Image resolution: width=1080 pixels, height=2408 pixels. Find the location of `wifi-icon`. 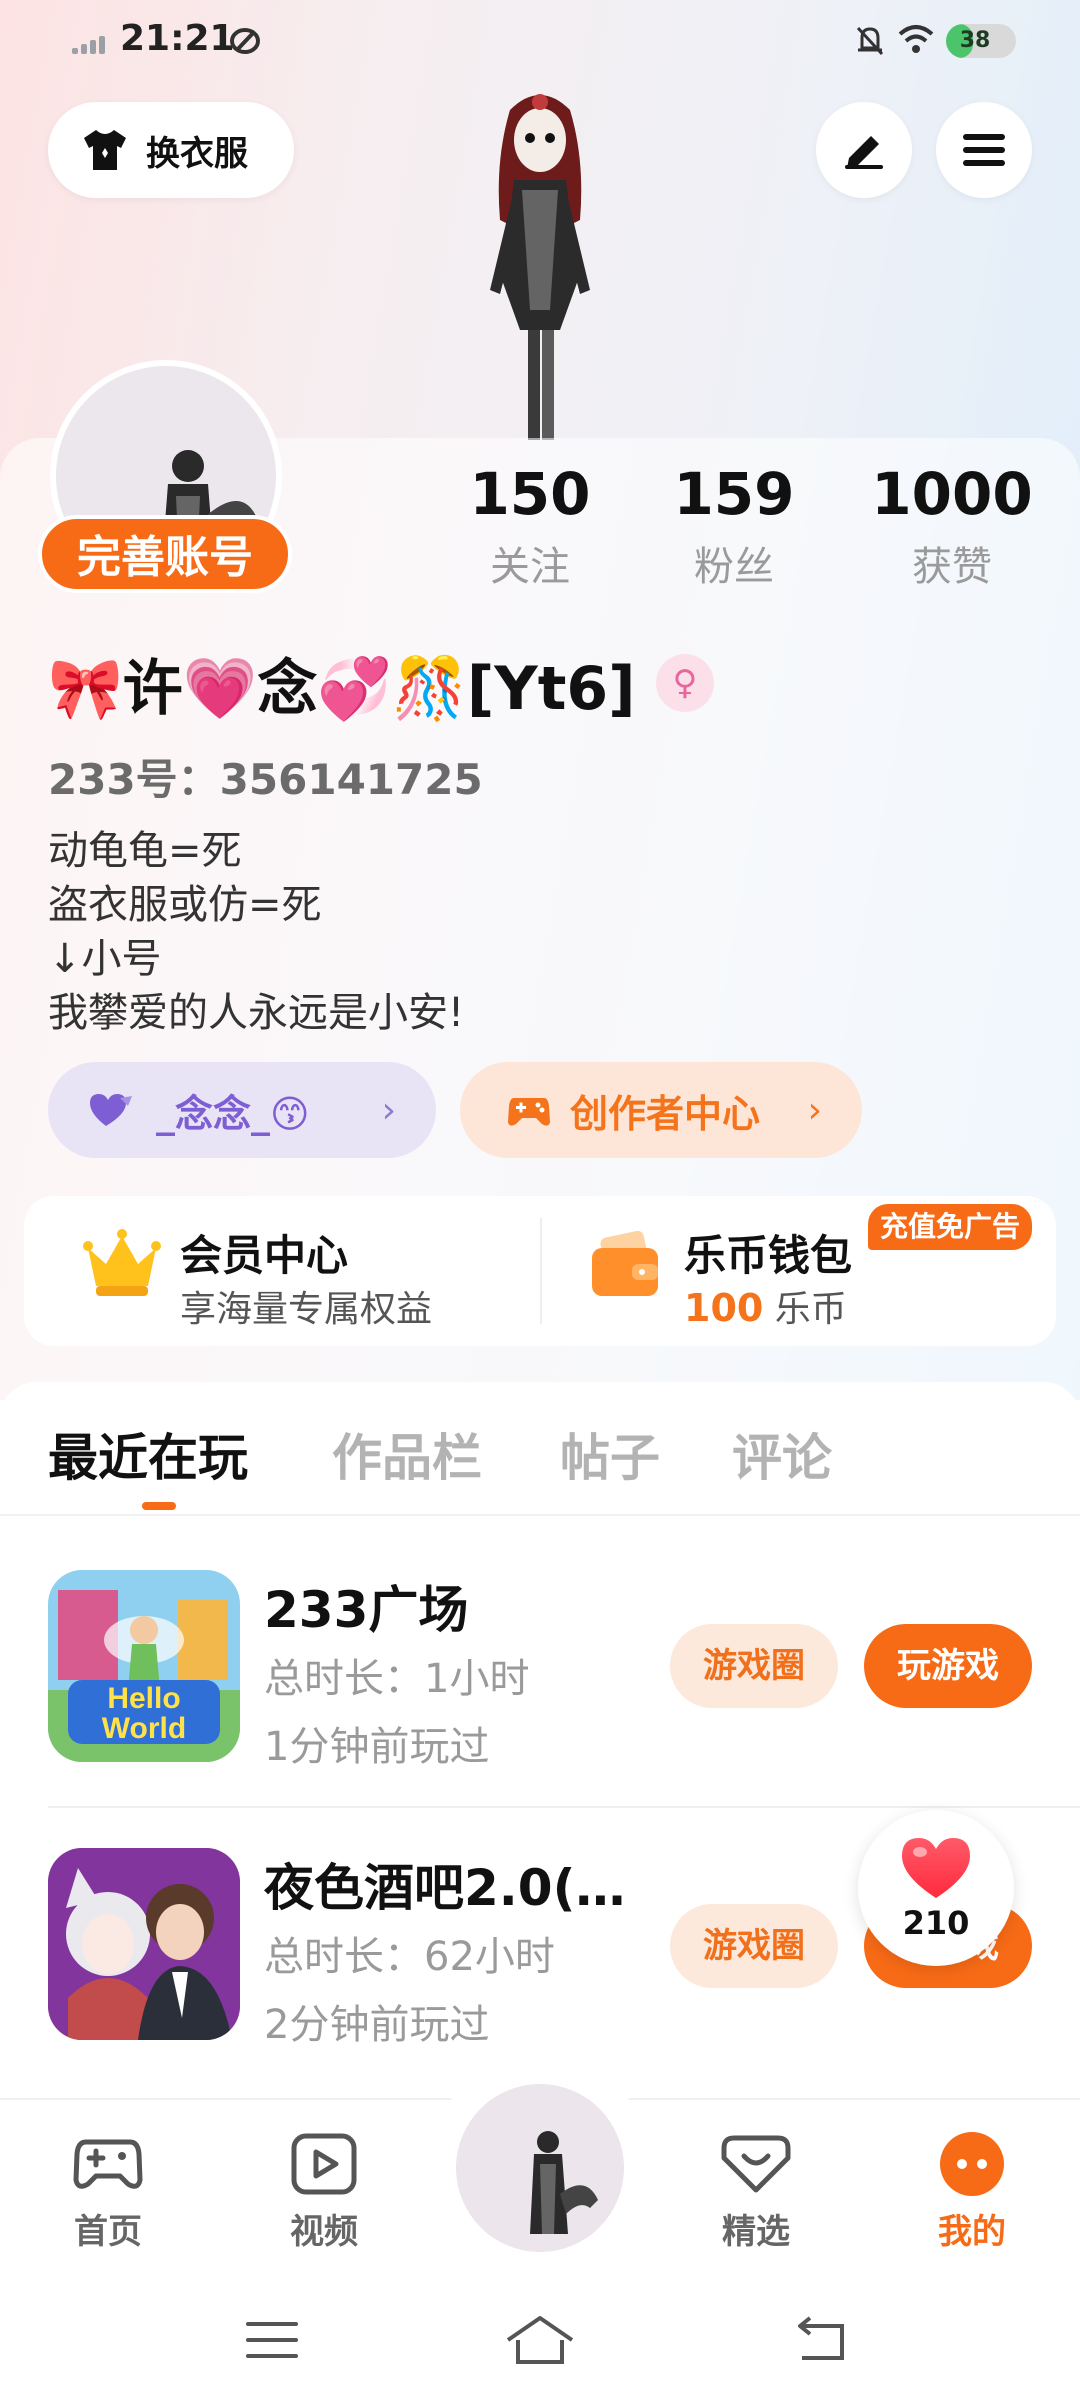

wifi-icon is located at coordinates (916, 39).